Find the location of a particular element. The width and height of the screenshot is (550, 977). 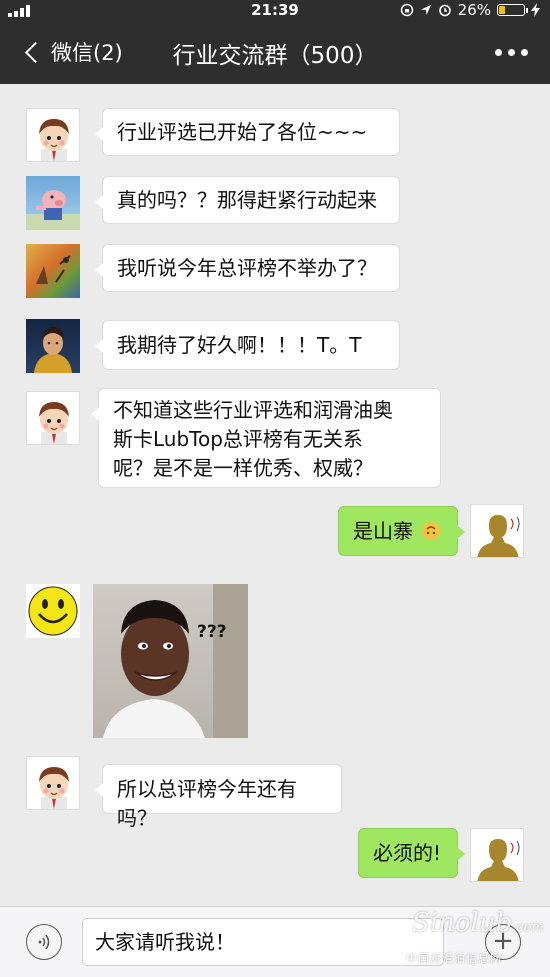

message-text: 是山寨 is located at coordinates (383, 531).